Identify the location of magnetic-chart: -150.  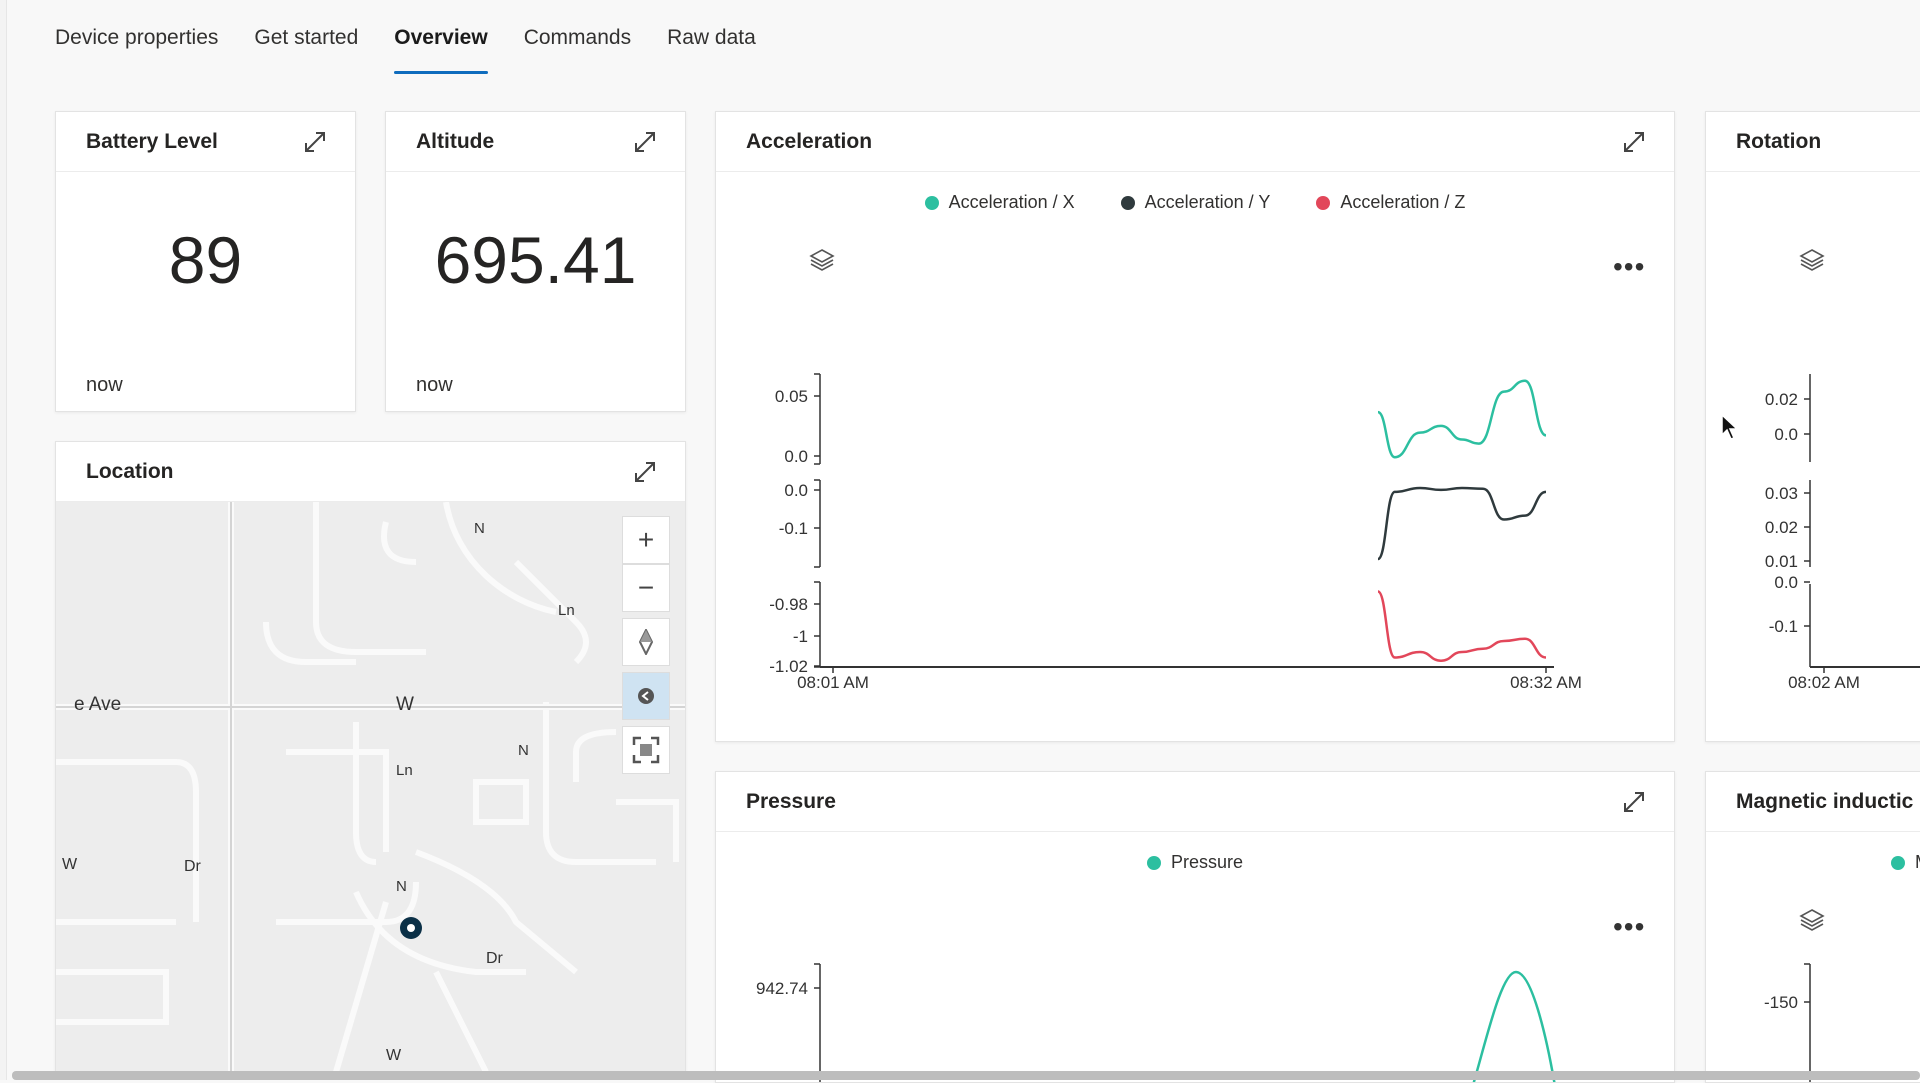
(1787, 1022).